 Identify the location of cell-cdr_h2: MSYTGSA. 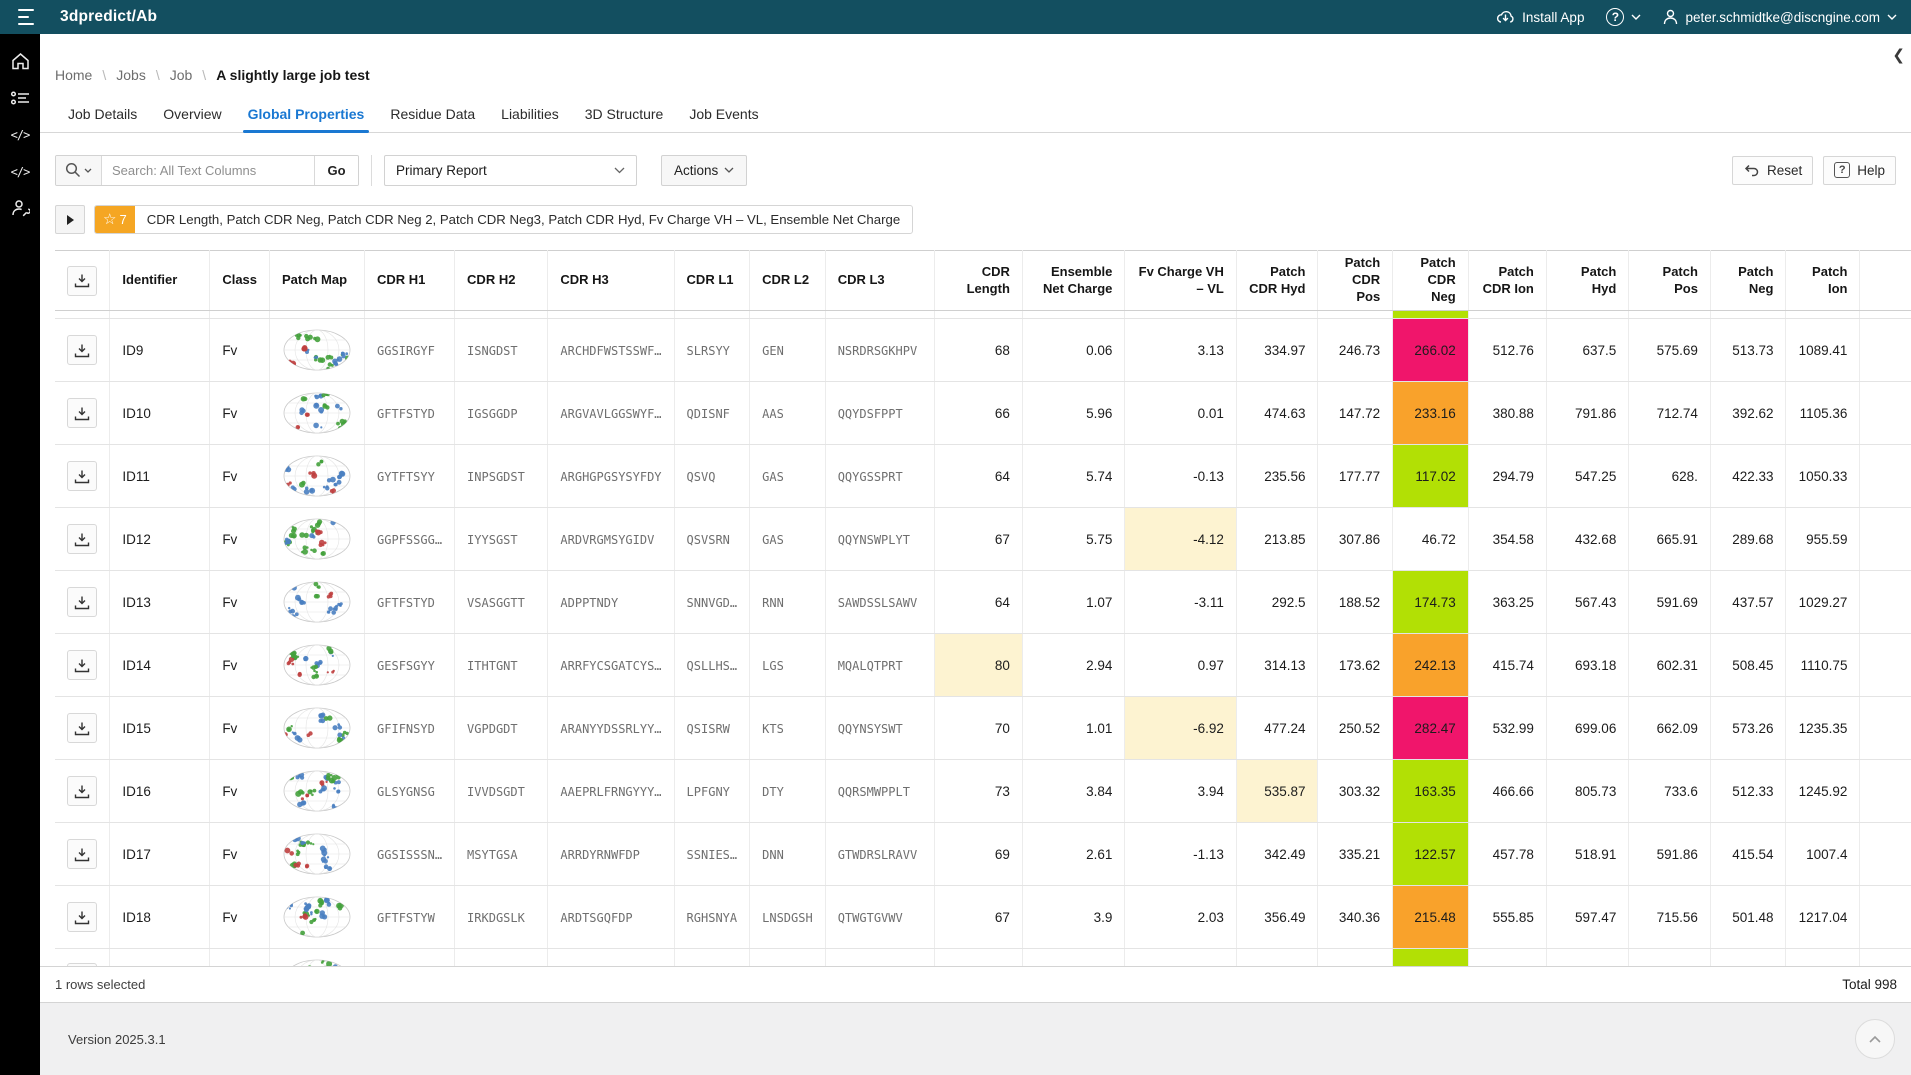
(492, 854).